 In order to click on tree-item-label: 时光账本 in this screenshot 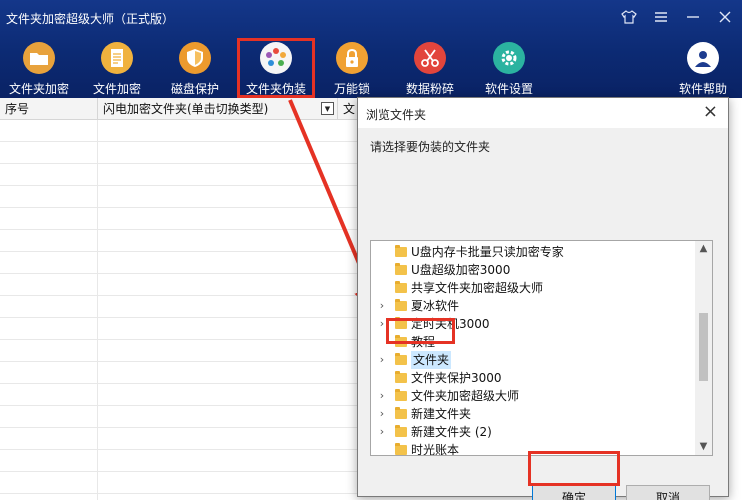, I will do `click(435, 449)`.